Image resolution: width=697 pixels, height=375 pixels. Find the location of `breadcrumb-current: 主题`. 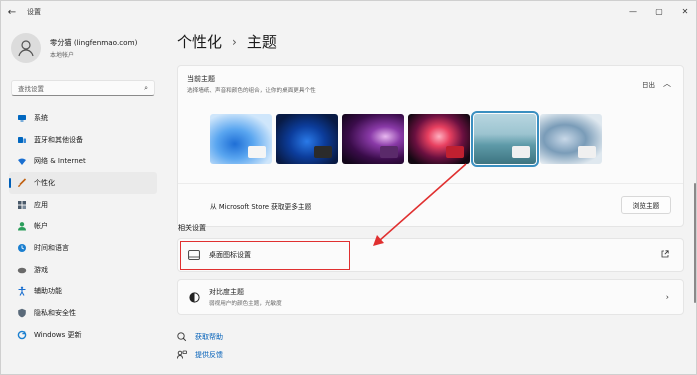

breadcrumb-current: 主题 is located at coordinates (261, 42).